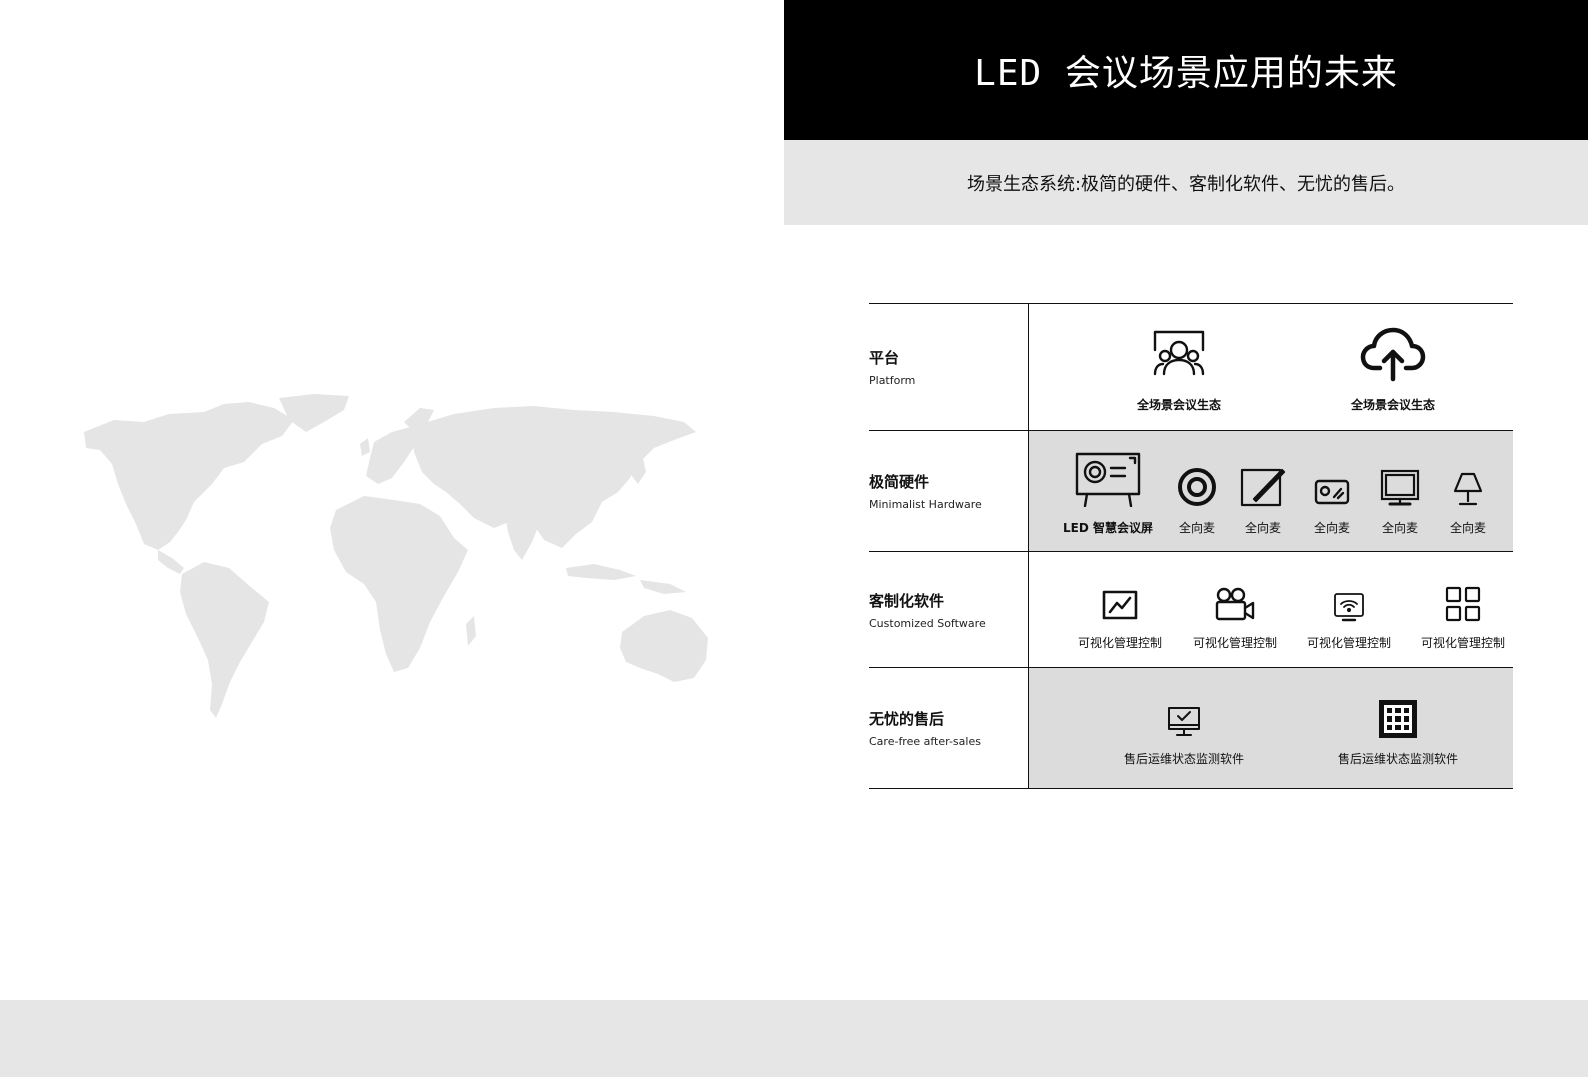 The height and width of the screenshot is (1077, 1588). What do you see at coordinates (949, 491) in the screenshot?
I see `row-label: 极简硬件 Minimalist Hardware` at bounding box center [949, 491].